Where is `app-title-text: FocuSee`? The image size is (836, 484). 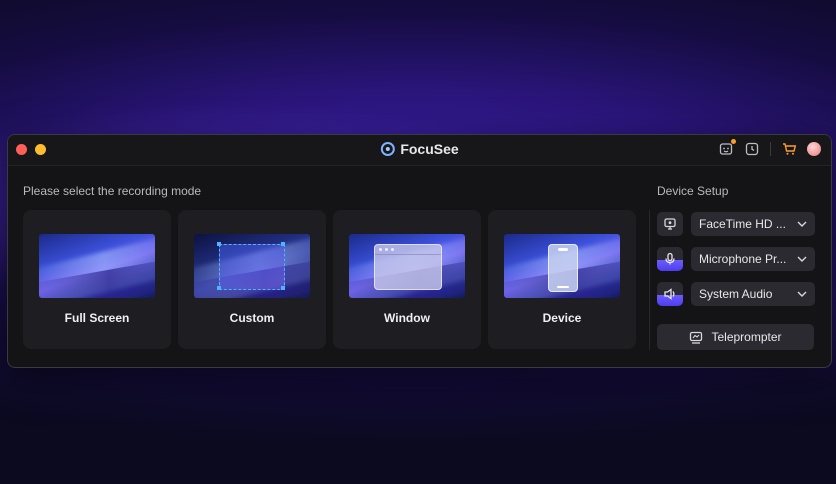
app-title-text: FocuSee is located at coordinates (429, 149).